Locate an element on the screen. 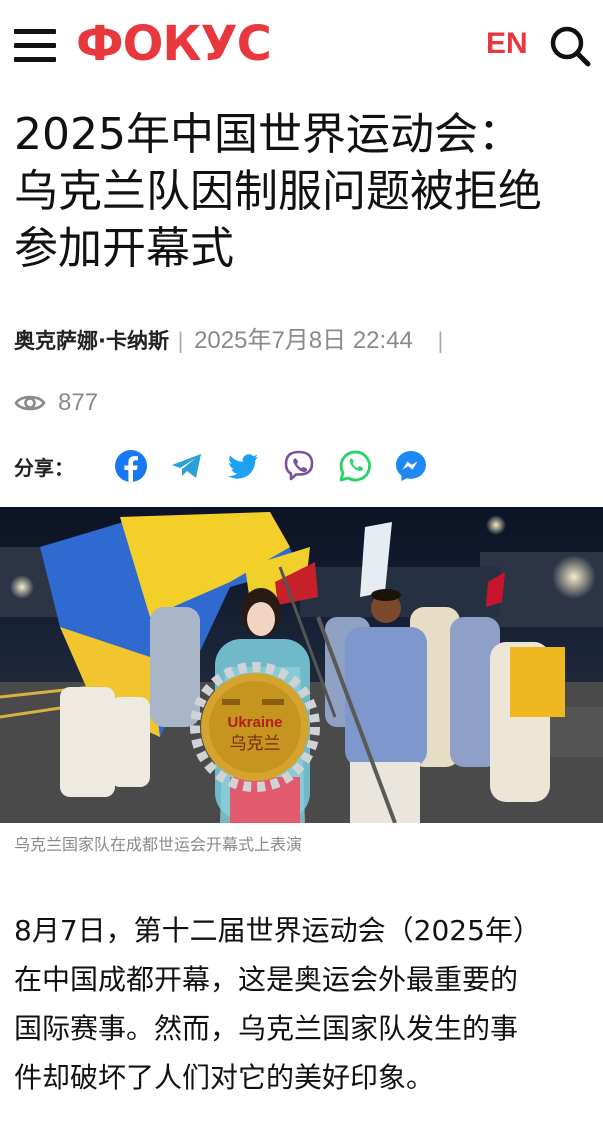  photo-caption: 乌克兰国家队在成都世运会开幕式上表演 is located at coordinates (158, 844).